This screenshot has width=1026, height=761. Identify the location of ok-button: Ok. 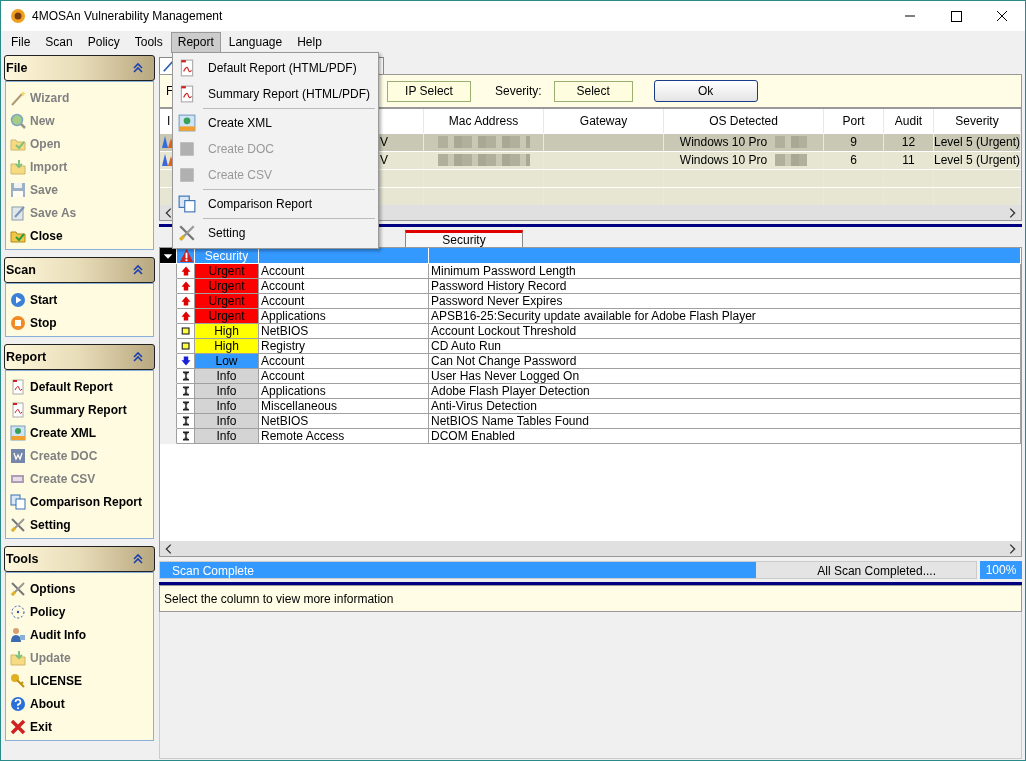
(705, 91).